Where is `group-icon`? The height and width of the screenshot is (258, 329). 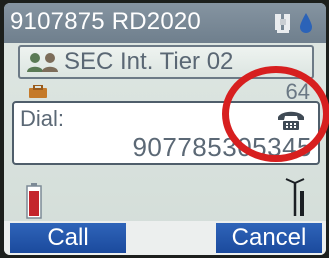 group-icon is located at coordinates (42, 62).